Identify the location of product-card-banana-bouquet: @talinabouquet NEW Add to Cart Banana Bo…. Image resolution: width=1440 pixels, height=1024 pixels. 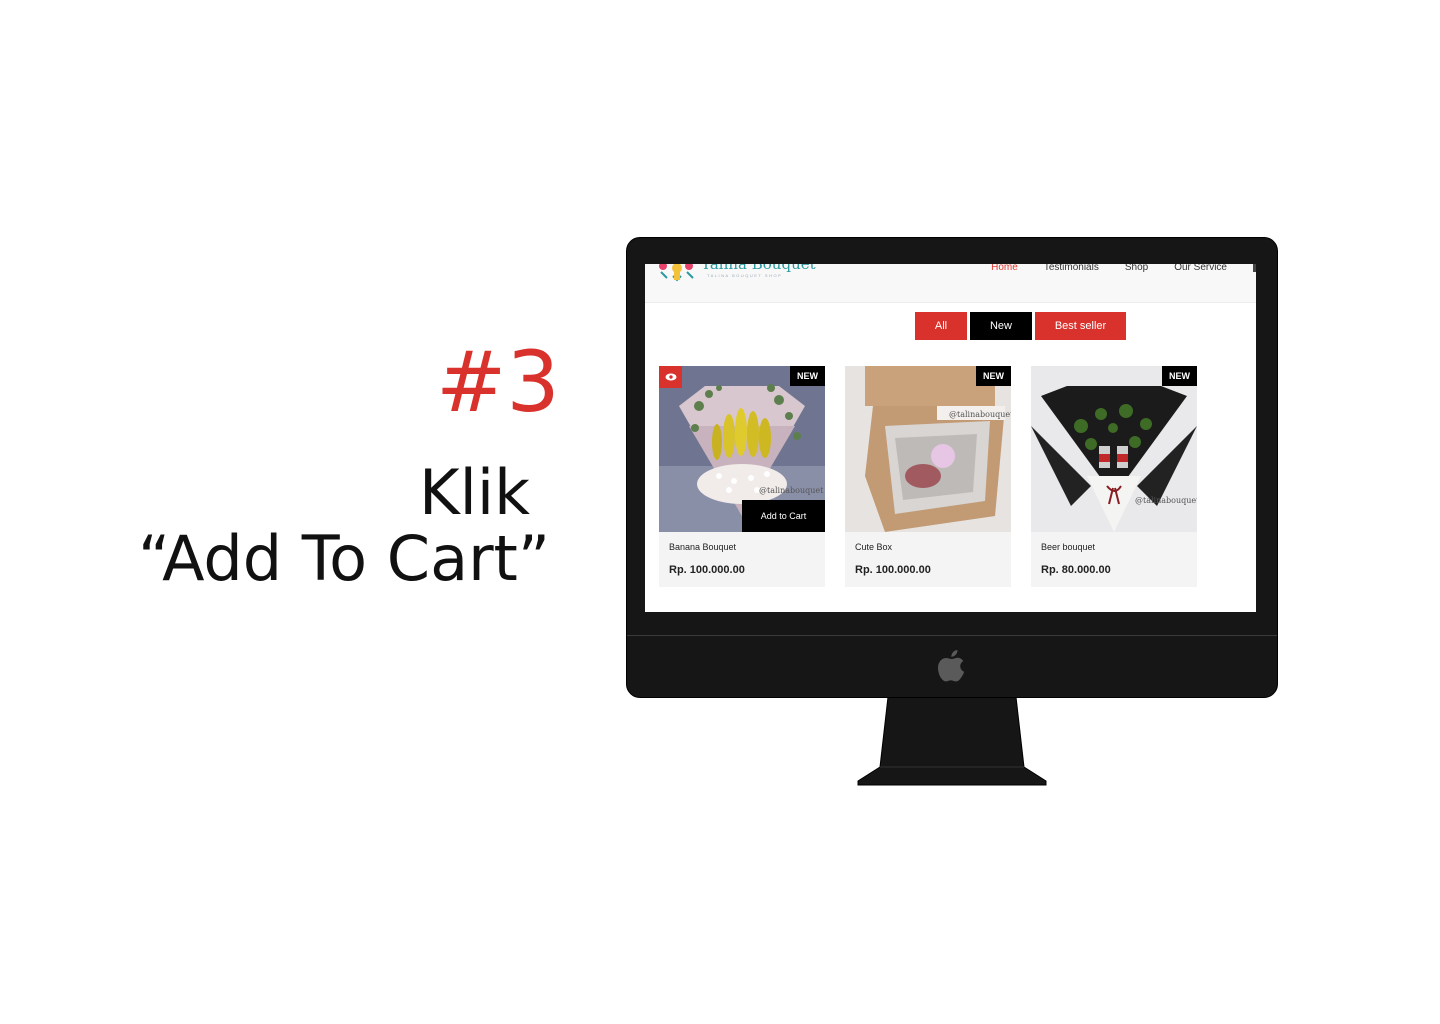
(742, 476).